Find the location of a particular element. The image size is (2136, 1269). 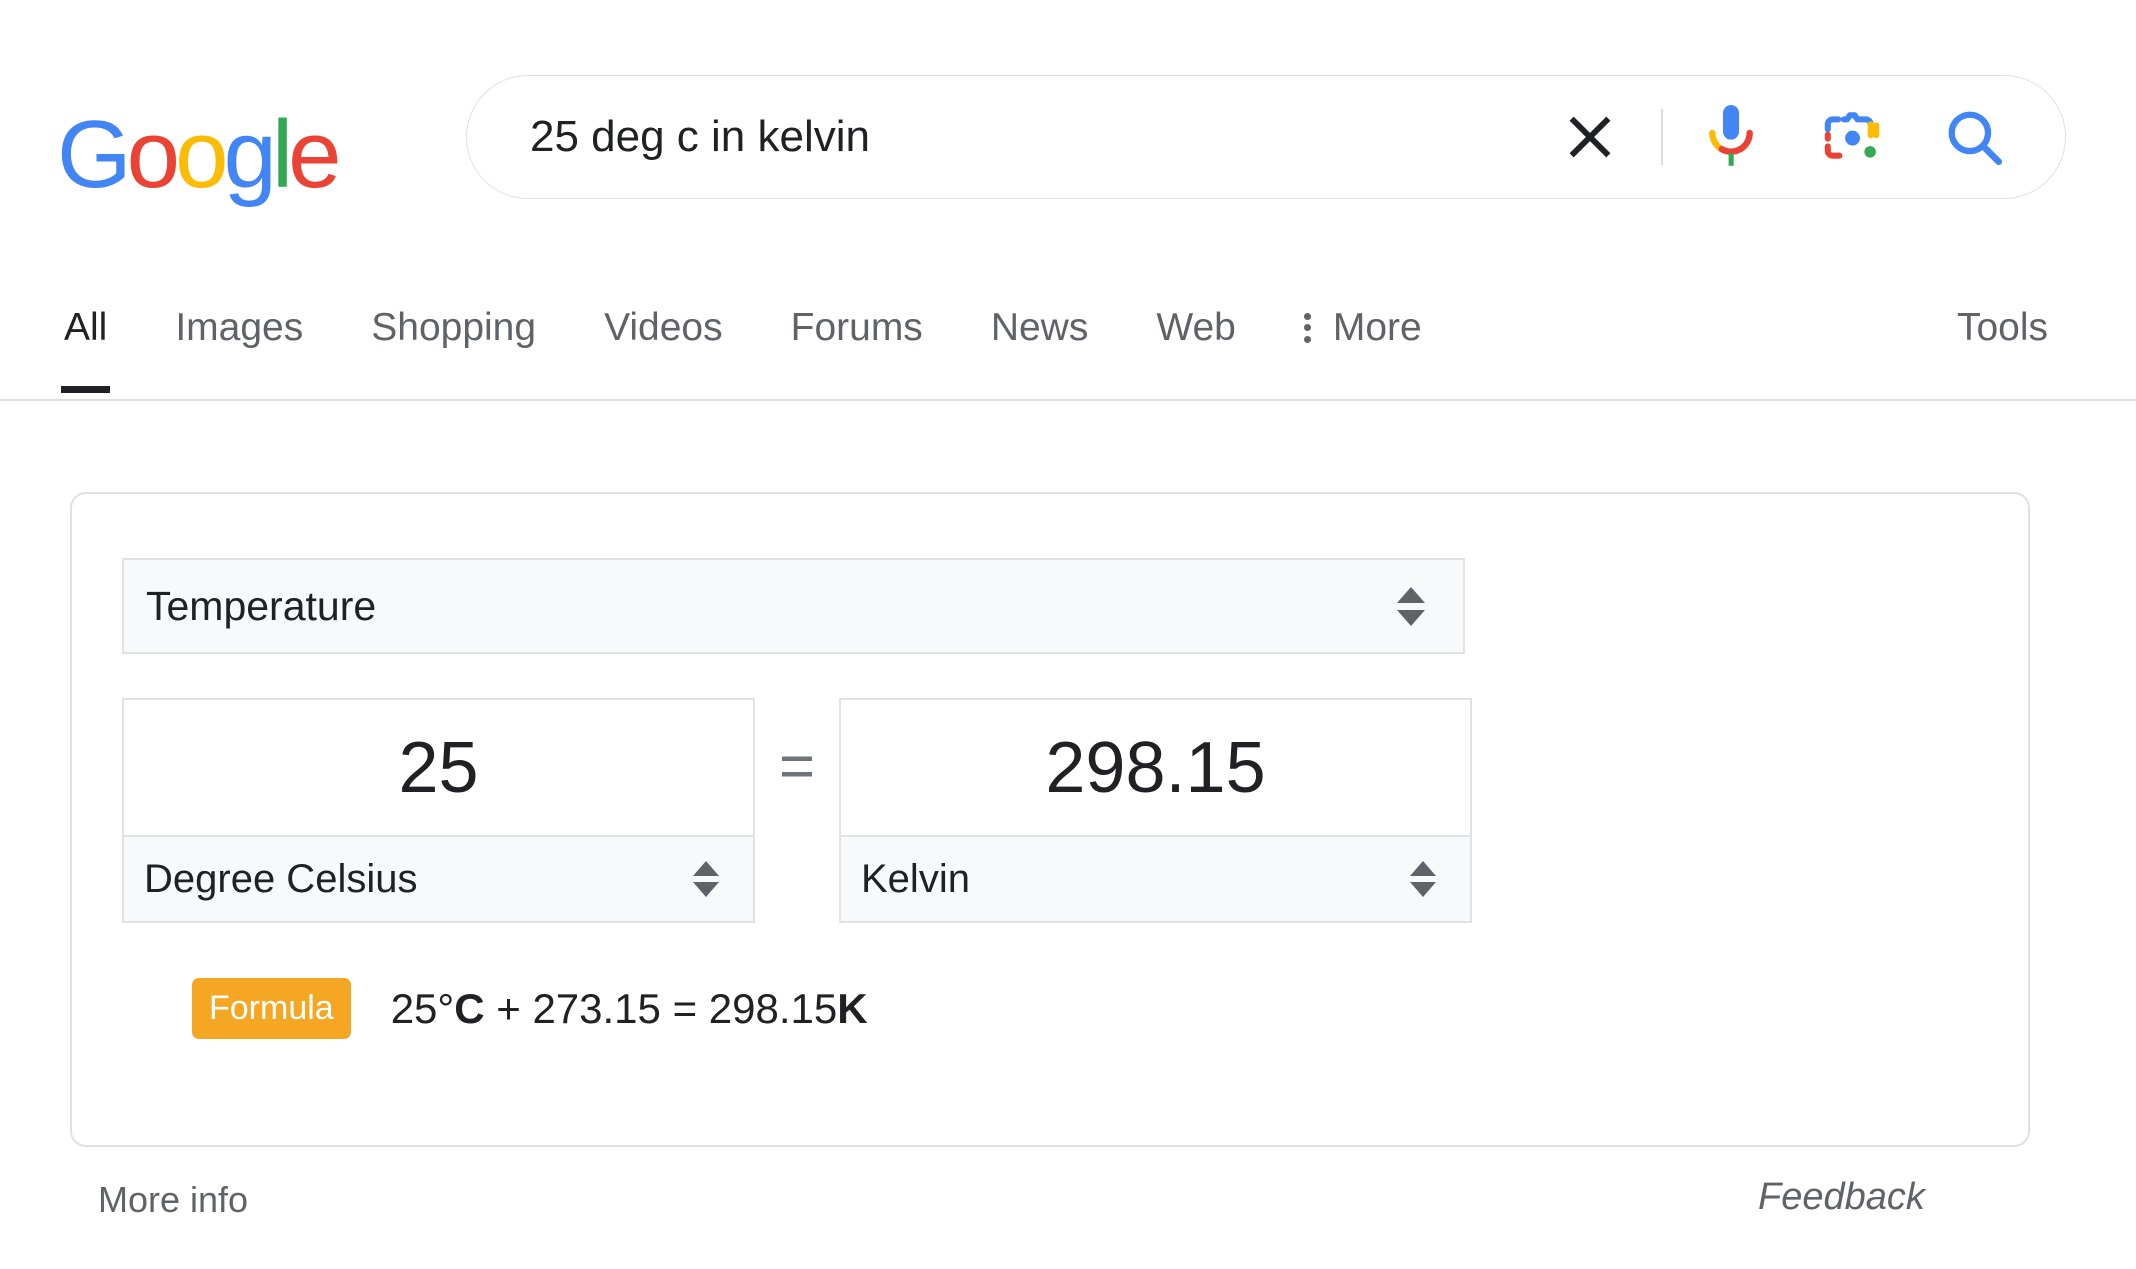

formula-result-unit: K is located at coordinates (852, 1008).